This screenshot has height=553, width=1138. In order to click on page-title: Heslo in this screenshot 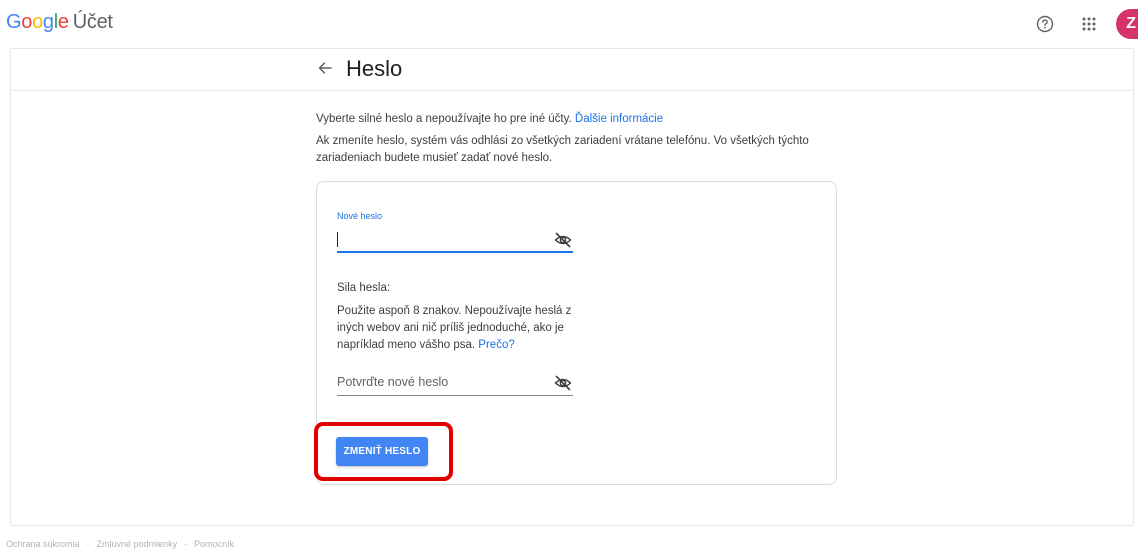, I will do `click(374, 68)`.